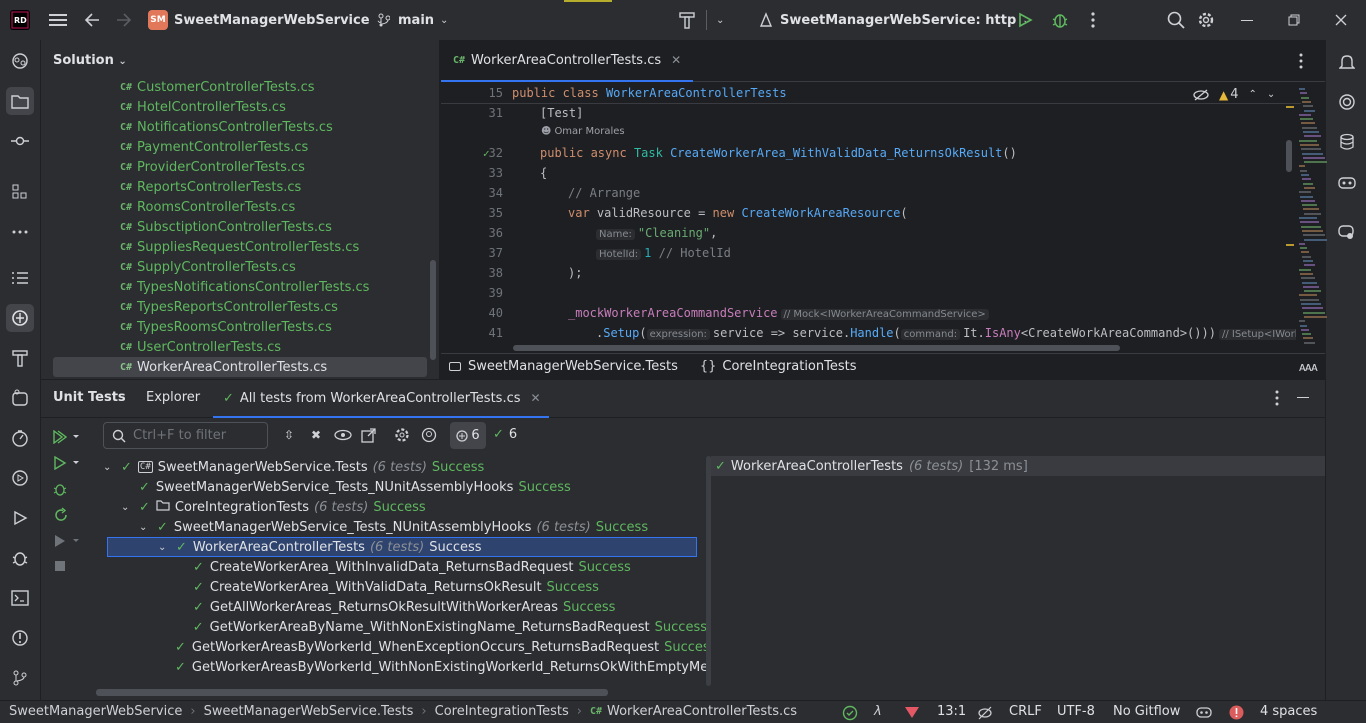 Image resolution: width=1366 pixels, height=723 pixels. Describe the element at coordinates (20, 192) in the screenshot. I see `structure-icon` at that location.